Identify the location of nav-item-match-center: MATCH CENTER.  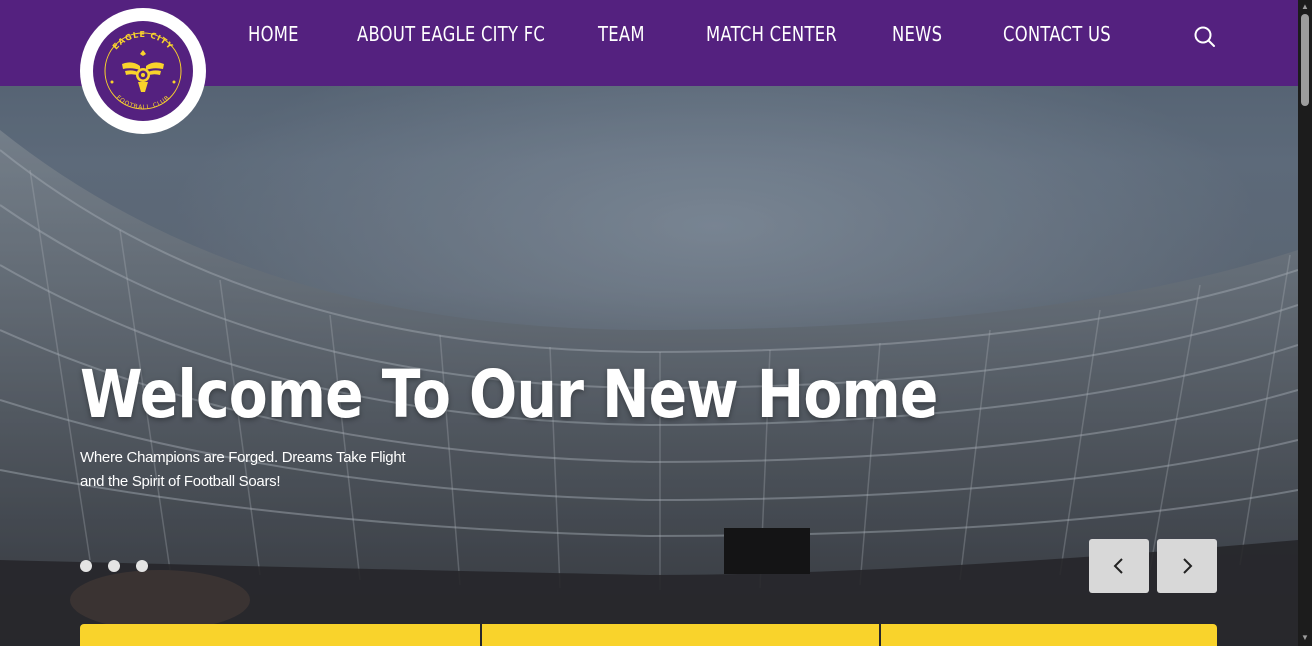
(771, 37).